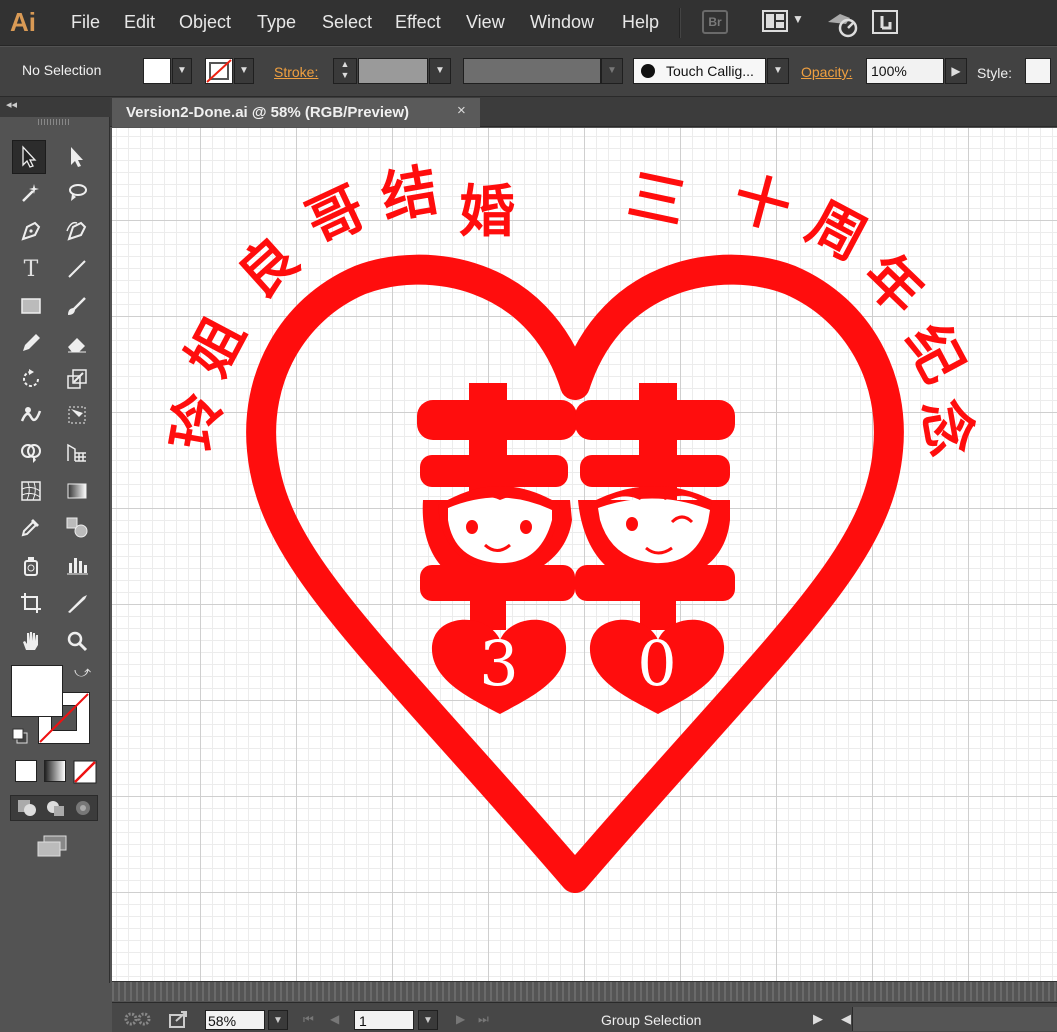 This screenshot has height=1032, width=1057. What do you see at coordinates (37, 691) in the screenshot?
I see `fill-box` at bounding box center [37, 691].